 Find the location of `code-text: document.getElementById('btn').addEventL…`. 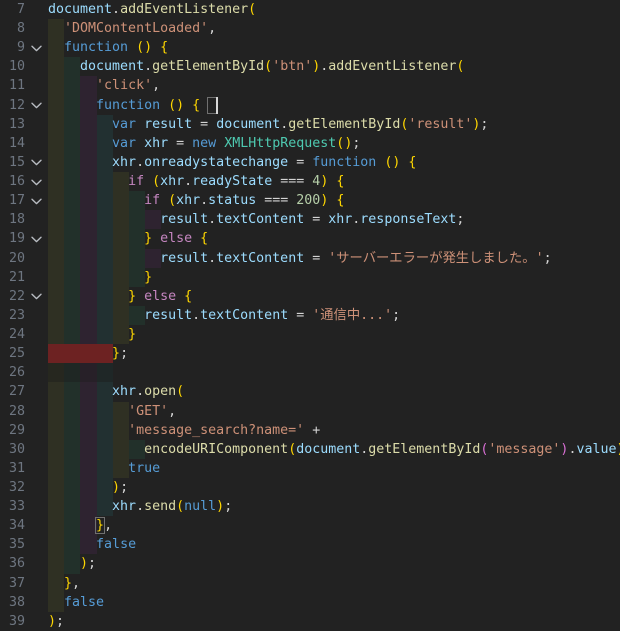

code-text: document.getElementById('btn').addEventL… is located at coordinates (256, 66).